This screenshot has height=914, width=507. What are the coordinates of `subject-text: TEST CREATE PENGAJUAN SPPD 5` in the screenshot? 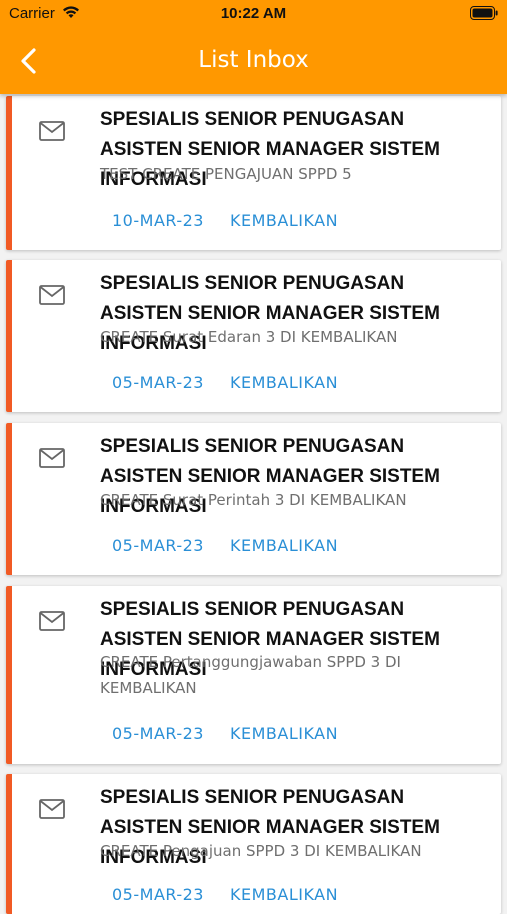 It's located at (226, 174).